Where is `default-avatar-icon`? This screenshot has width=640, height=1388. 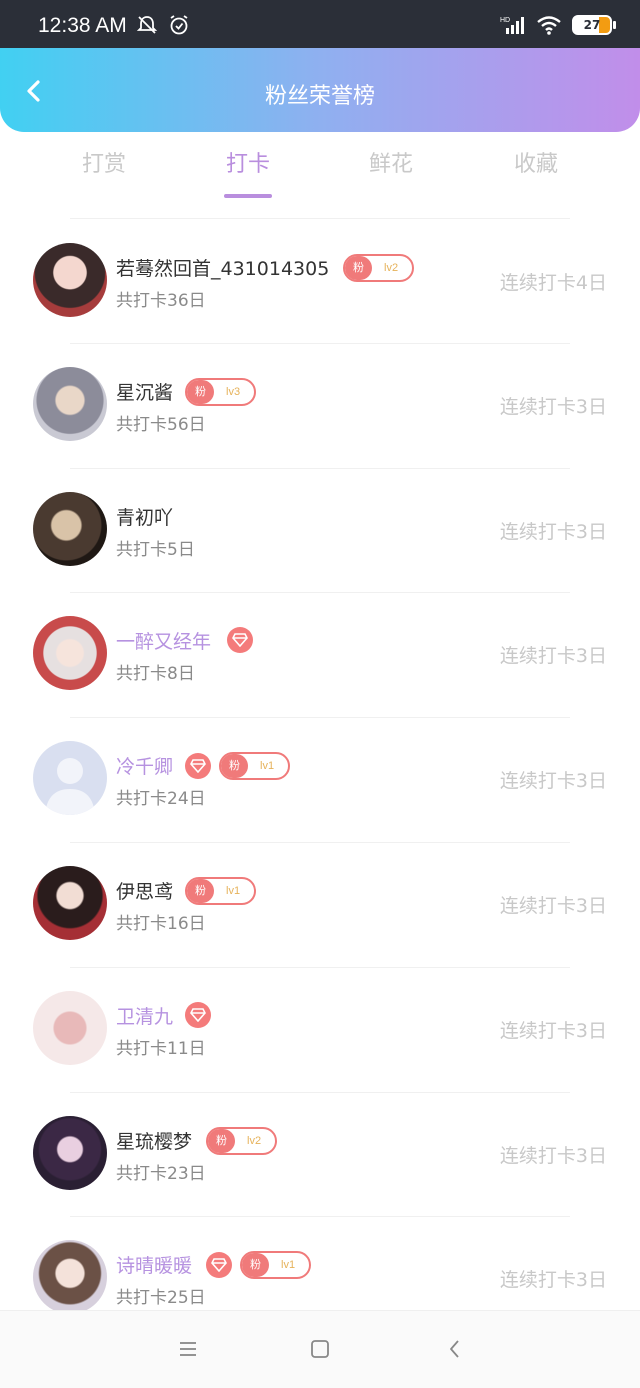 default-avatar-icon is located at coordinates (70, 787).